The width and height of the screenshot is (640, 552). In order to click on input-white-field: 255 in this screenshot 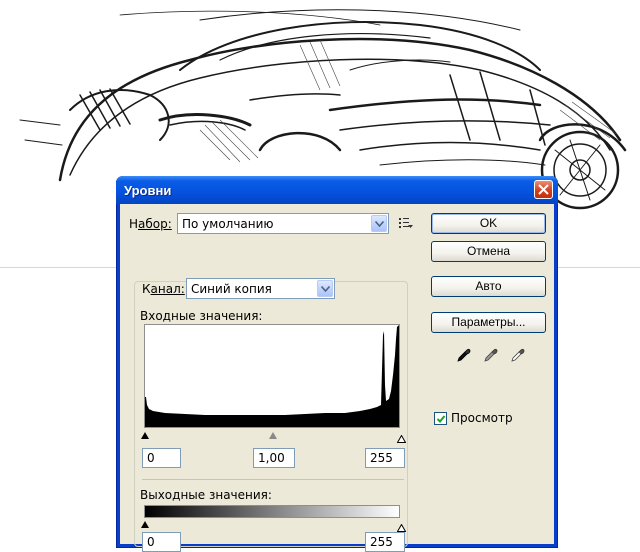, I will do `click(385, 458)`.